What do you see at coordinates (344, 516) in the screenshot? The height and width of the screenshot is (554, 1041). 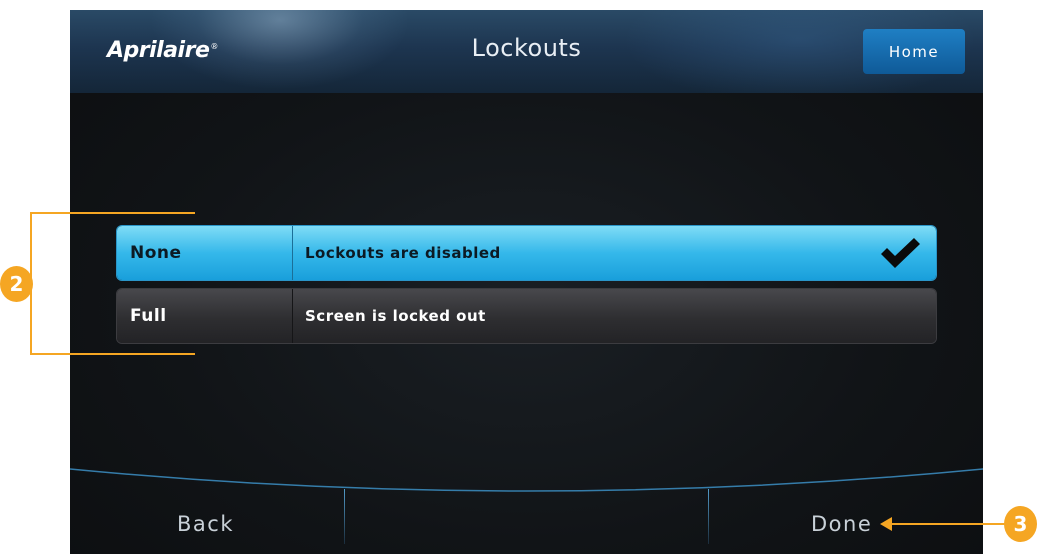 I see `footer-divider-left` at bounding box center [344, 516].